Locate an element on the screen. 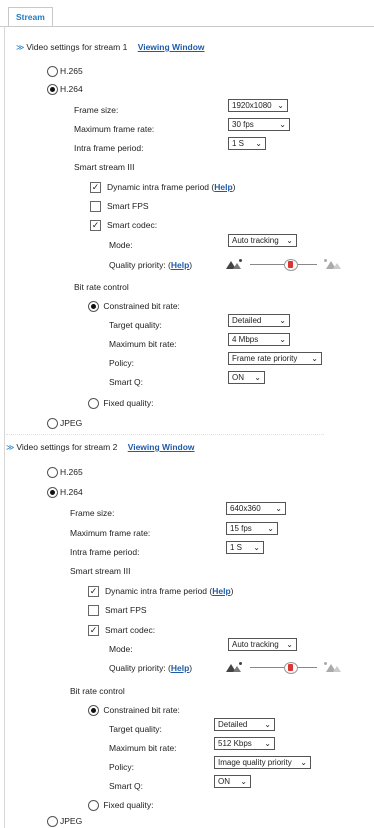 Image resolution: width=374 pixels, height=828 pixels. policy-label: Policy: is located at coordinates (122, 363).